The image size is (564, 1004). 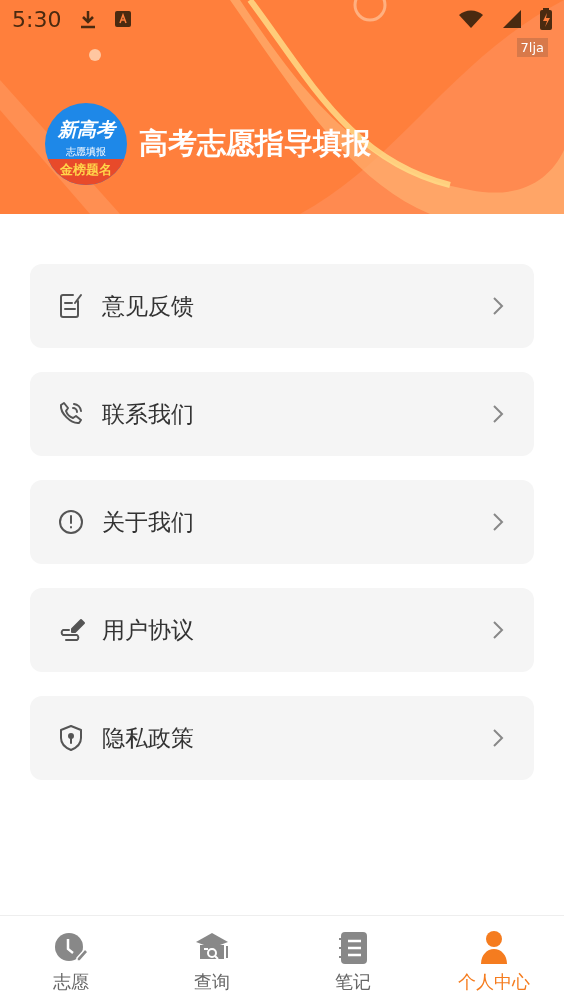 I want to click on tab-item: 志愿, so click(x=70, y=960).